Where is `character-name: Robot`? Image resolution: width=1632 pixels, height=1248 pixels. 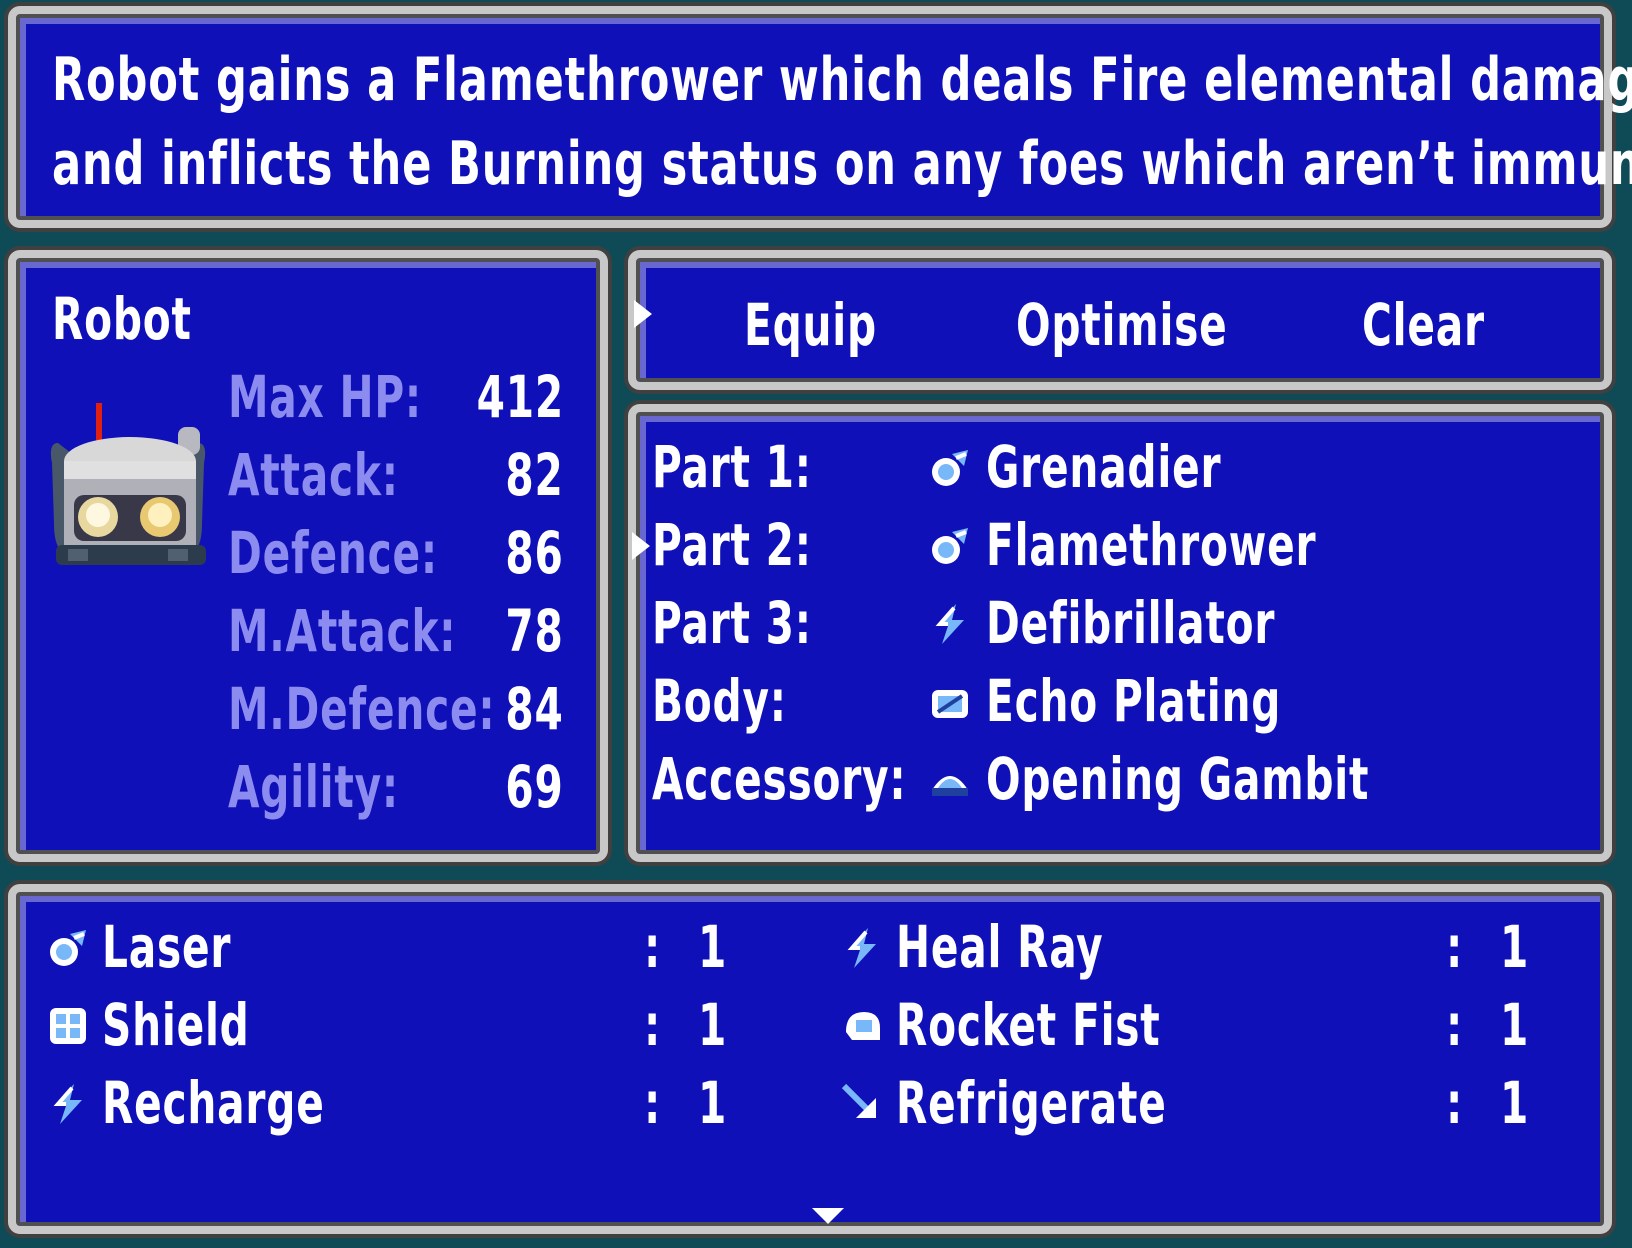 character-name: Robot is located at coordinates (122, 319).